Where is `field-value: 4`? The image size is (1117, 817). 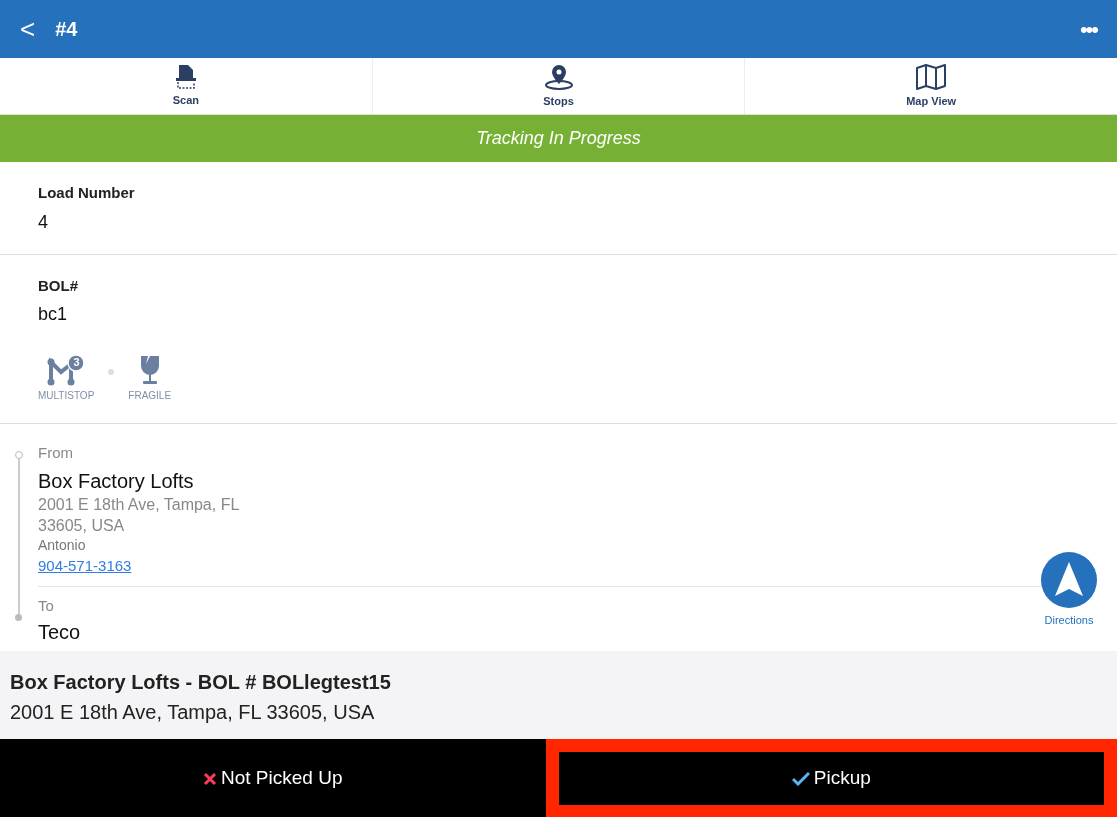 field-value: 4 is located at coordinates (43, 222).